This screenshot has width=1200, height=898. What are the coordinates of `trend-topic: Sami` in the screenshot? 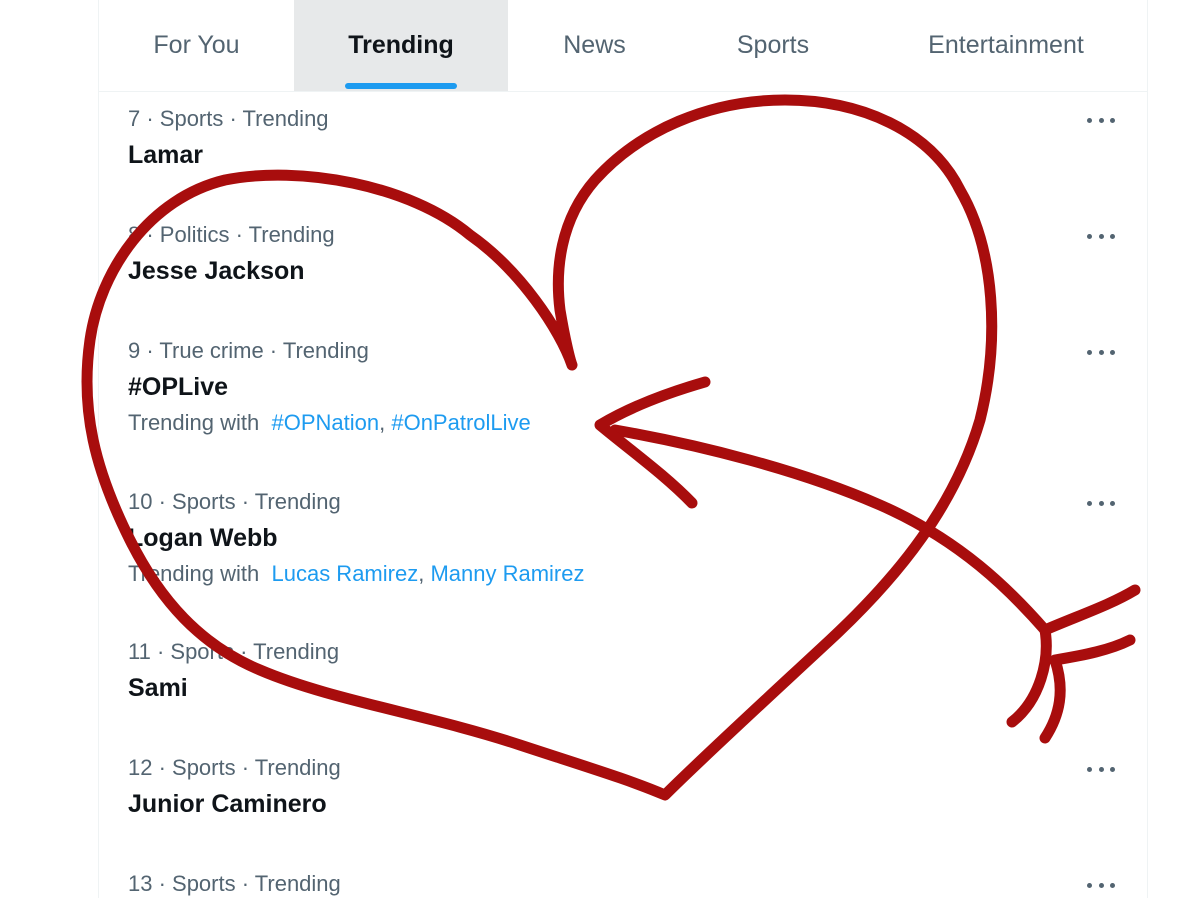 It's located at (158, 688).